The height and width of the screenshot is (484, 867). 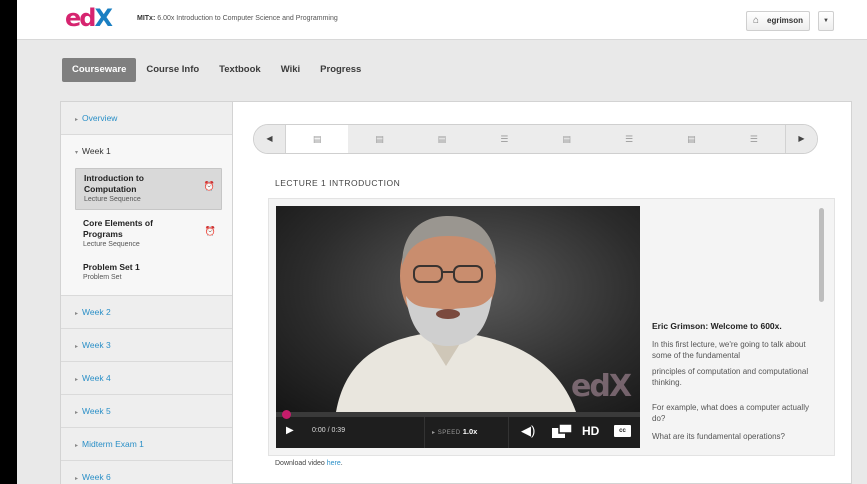 What do you see at coordinates (470, 431) in the screenshot?
I see `speed-value: 1.0x` at bounding box center [470, 431].